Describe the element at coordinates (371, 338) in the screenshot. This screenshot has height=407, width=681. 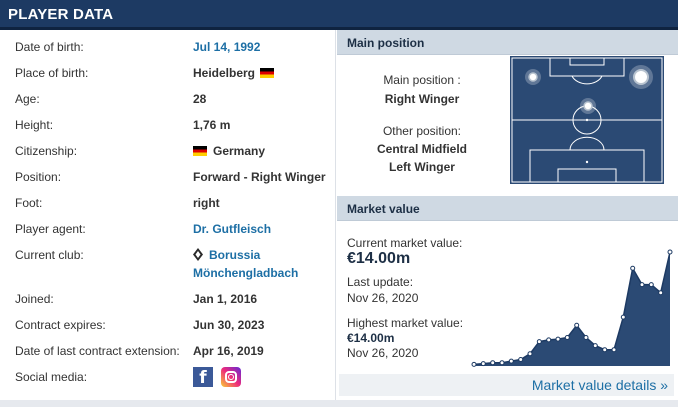
I see `highest-market-value: €14.00m` at that location.